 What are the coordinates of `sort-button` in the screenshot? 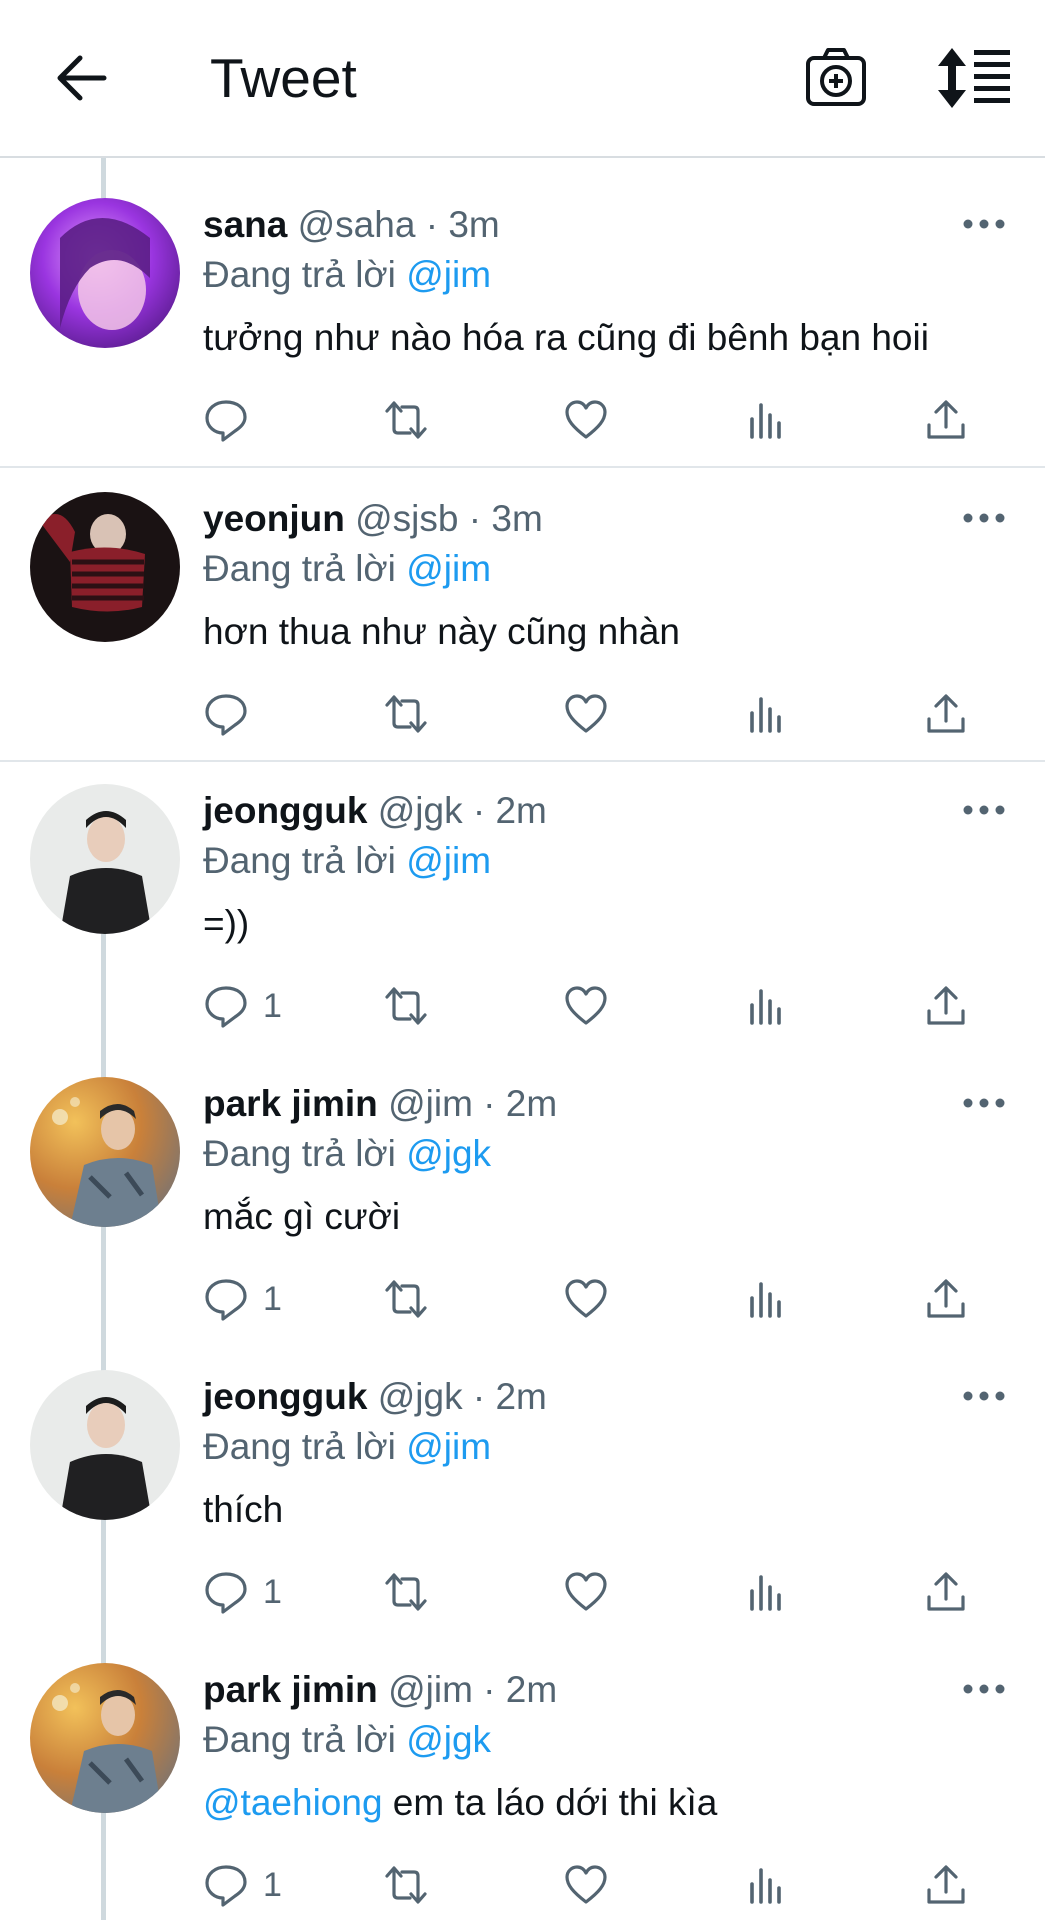 It's located at (974, 78).